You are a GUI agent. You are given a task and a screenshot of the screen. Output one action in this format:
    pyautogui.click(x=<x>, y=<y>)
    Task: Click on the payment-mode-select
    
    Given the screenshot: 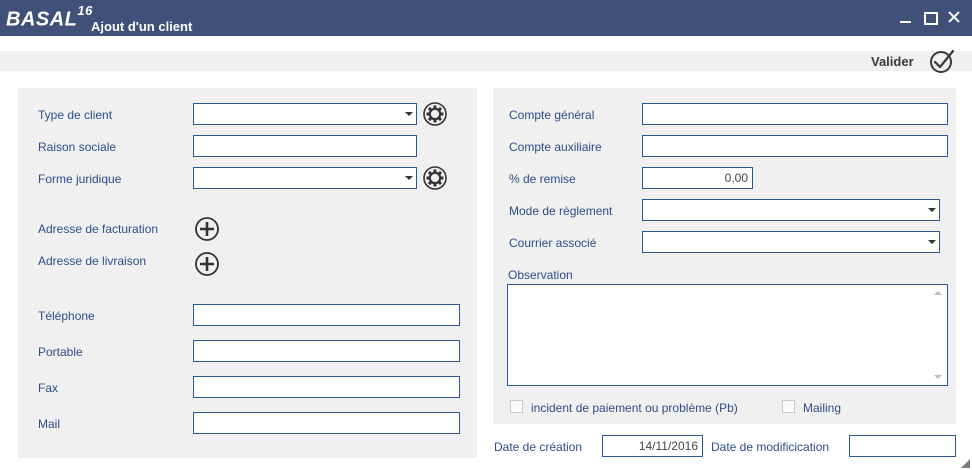 What is the action you would take?
    pyautogui.click(x=791, y=210)
    